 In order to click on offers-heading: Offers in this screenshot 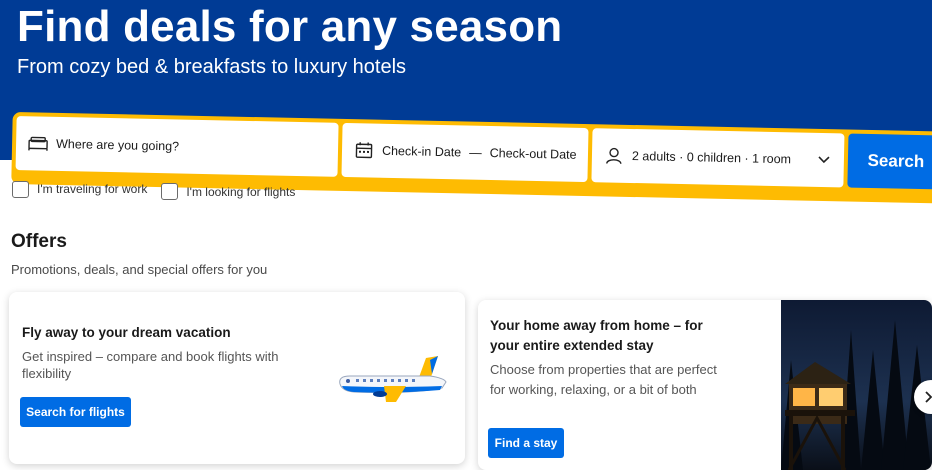, I will do `click(39, 241)`.